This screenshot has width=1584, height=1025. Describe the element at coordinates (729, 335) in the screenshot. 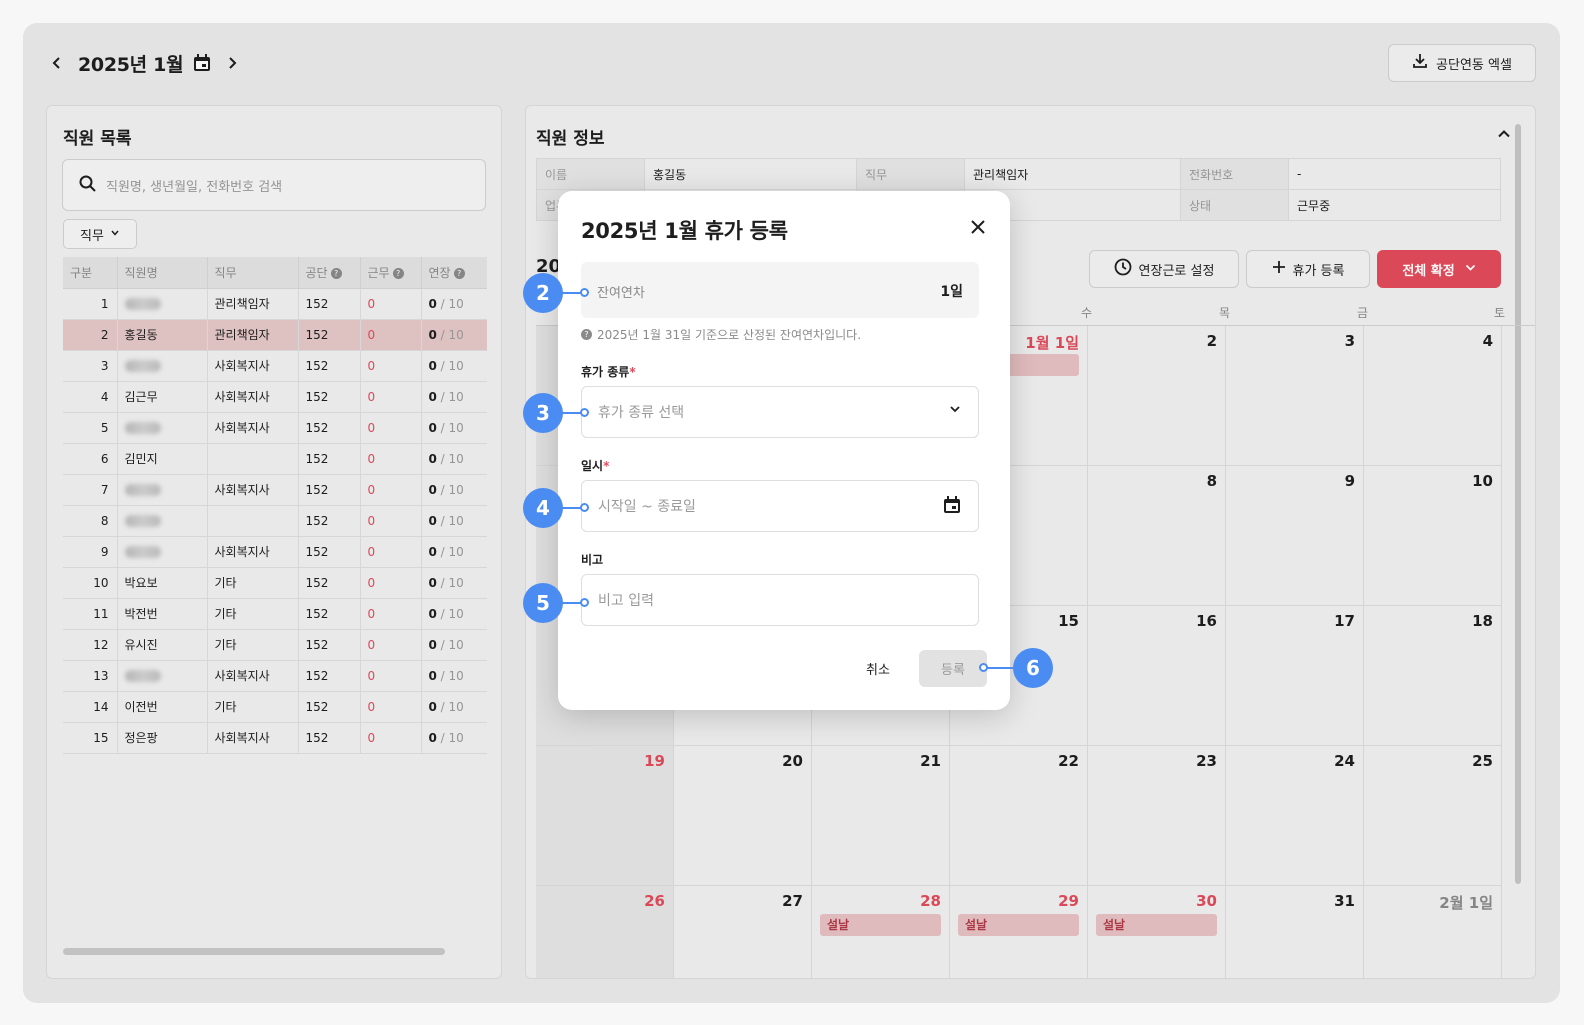

I see `remaining-leave-note-text: 2025년 1월 31일 기준으로 산정된 잔여연차입니다.` at that location.